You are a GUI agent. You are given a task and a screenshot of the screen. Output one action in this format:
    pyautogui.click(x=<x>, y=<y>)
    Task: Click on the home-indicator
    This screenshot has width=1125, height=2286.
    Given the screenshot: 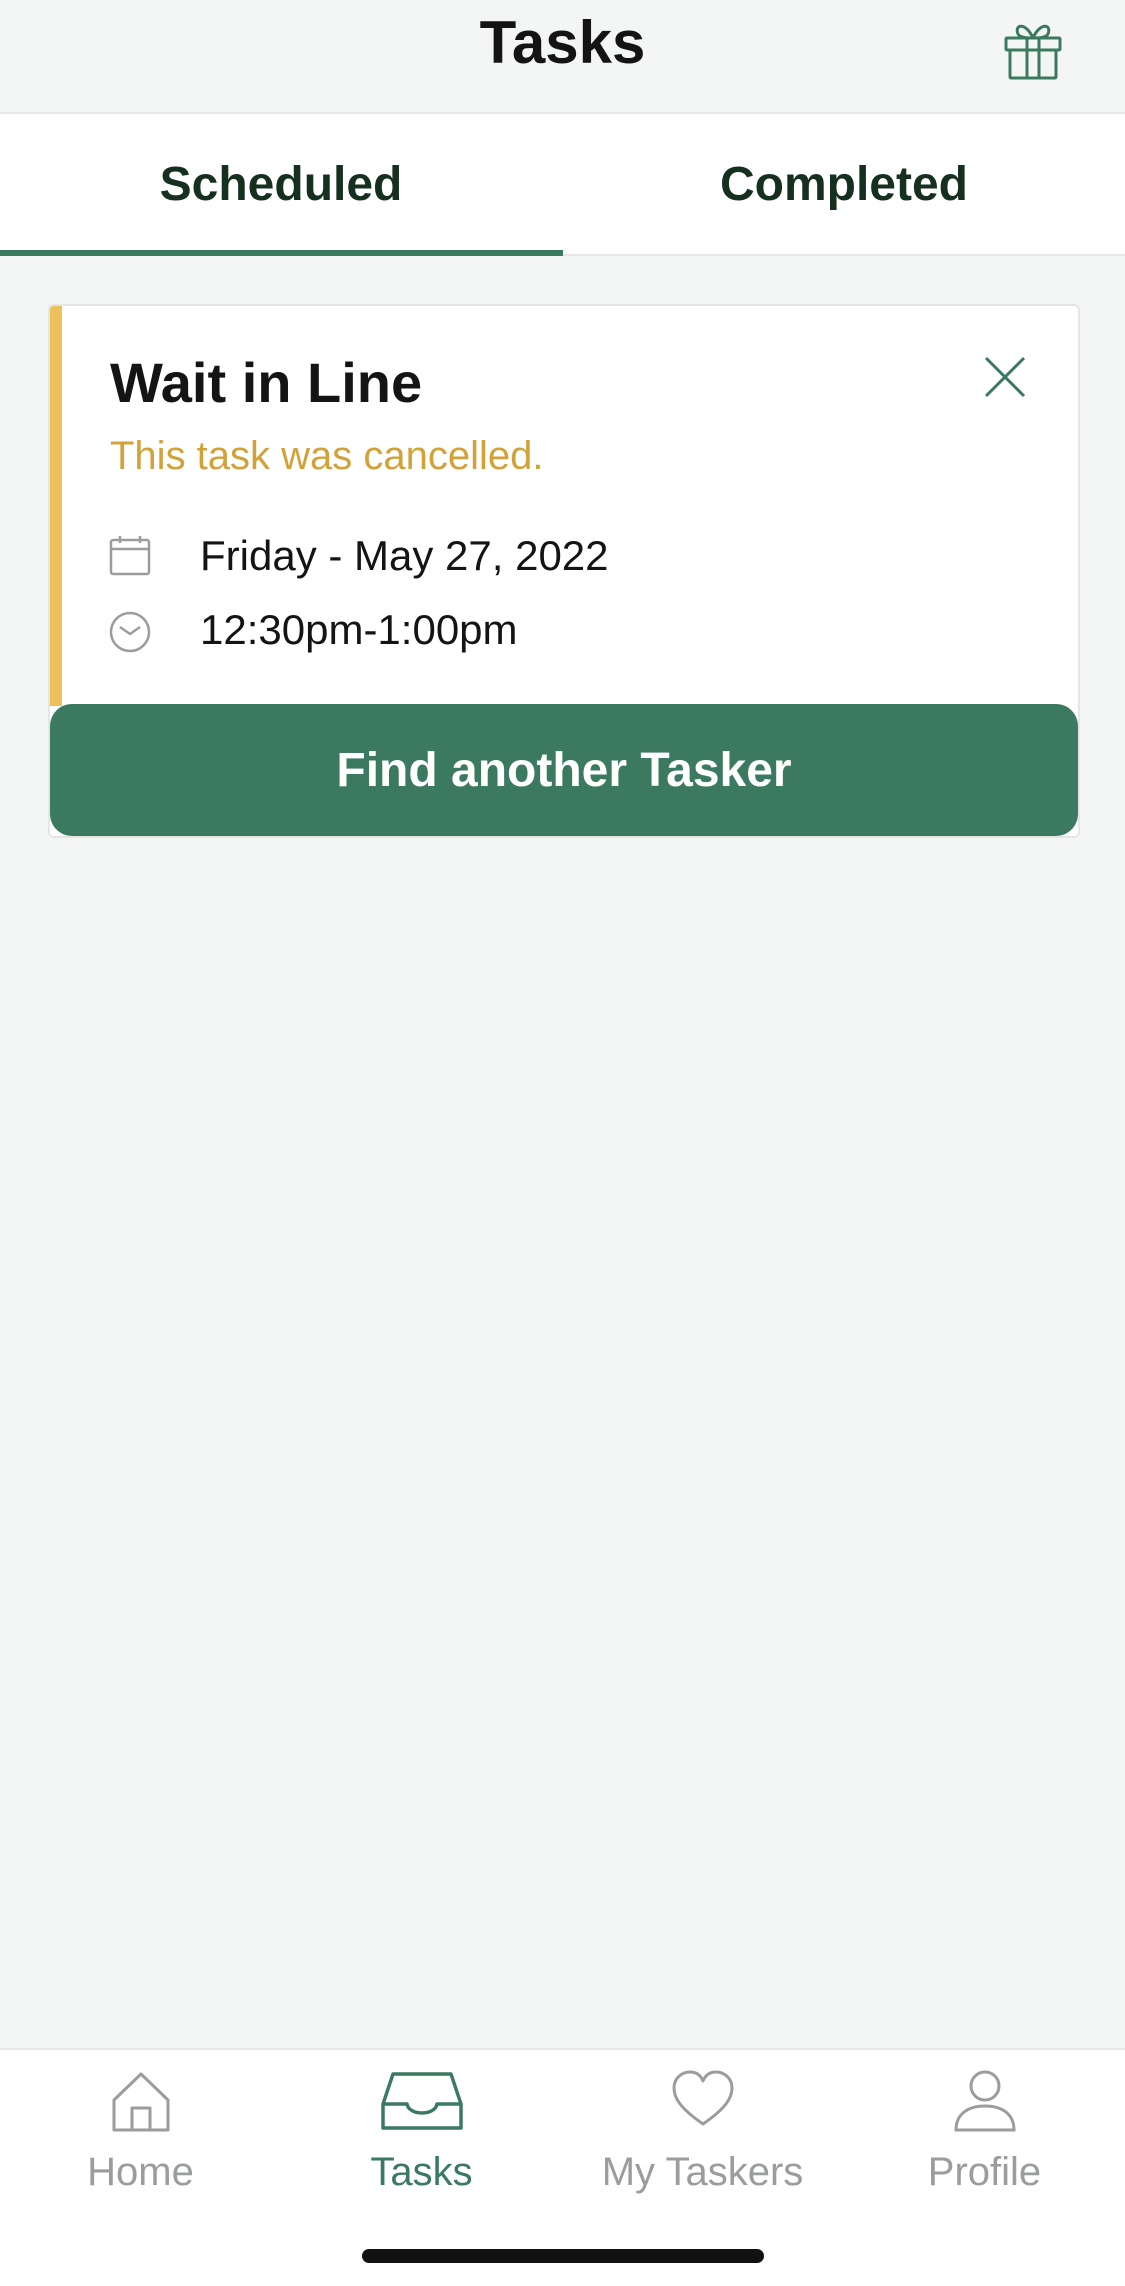 What is the action you would take?
    pyautogui.click(x=563, y=2256)
    